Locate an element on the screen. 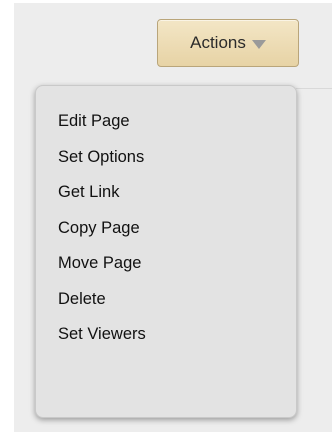  divider-line is located at coordinates (314, 88).